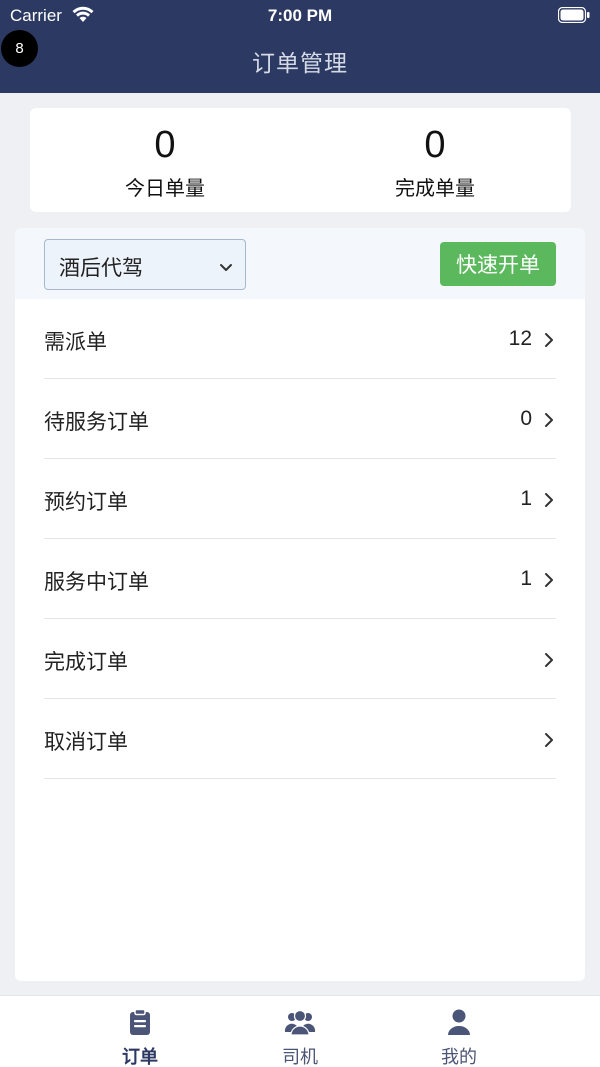 Image resolution: width=600 pixels, height=1067 pixels. I want to click on order-row-reserved: 预约订单 1, so click(300, 499).